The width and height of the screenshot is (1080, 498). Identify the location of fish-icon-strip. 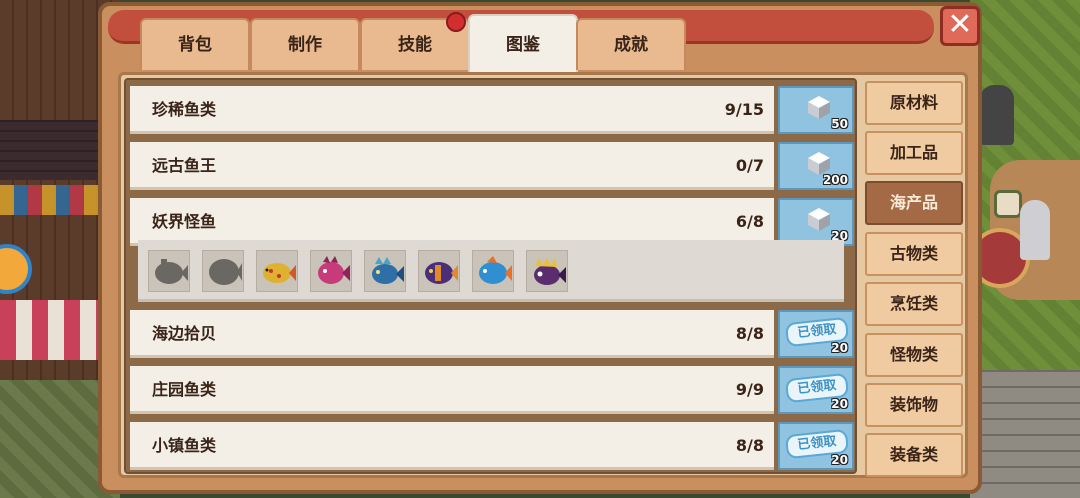
(491, 271).